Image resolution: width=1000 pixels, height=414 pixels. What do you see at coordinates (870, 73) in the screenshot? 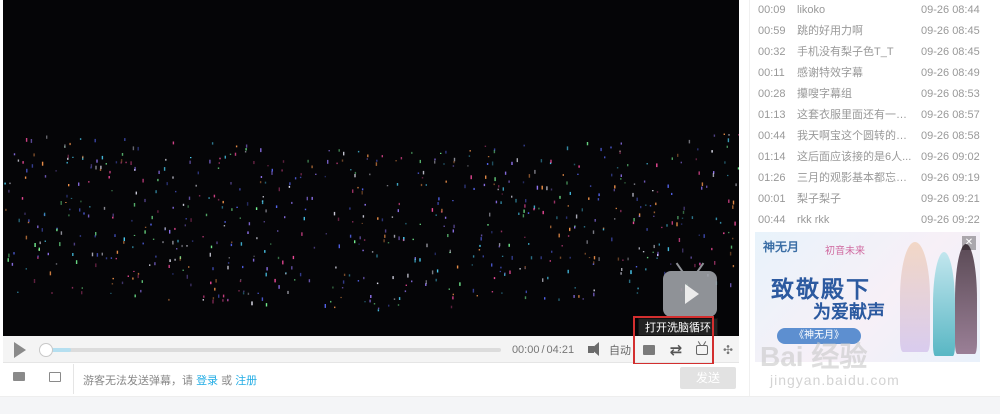
I see `danmaku-row: 00:11 感谢特效字幕 09-26 08:49` at bounding box center [870, 73].